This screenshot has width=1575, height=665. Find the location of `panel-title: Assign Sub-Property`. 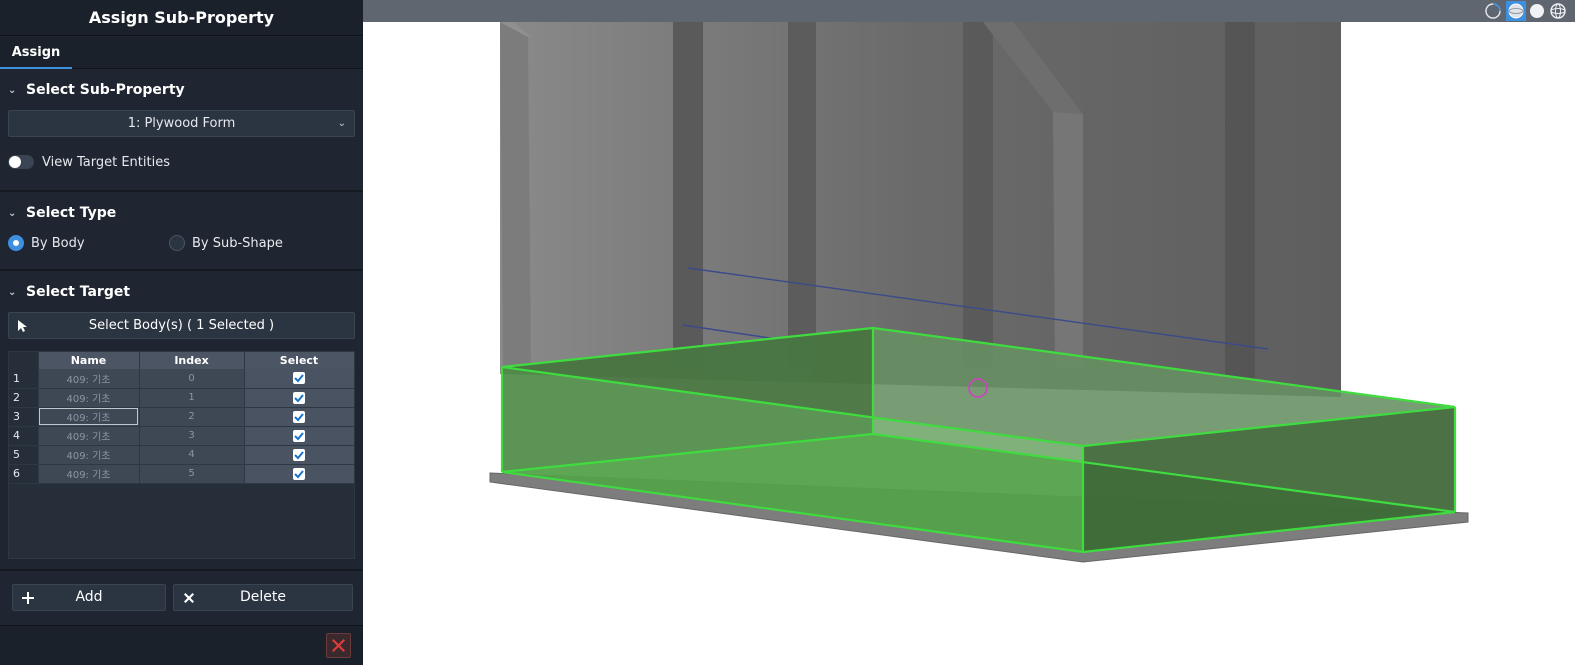

panel-title: Assign Sub-Property is located at coordinates (181, 18).